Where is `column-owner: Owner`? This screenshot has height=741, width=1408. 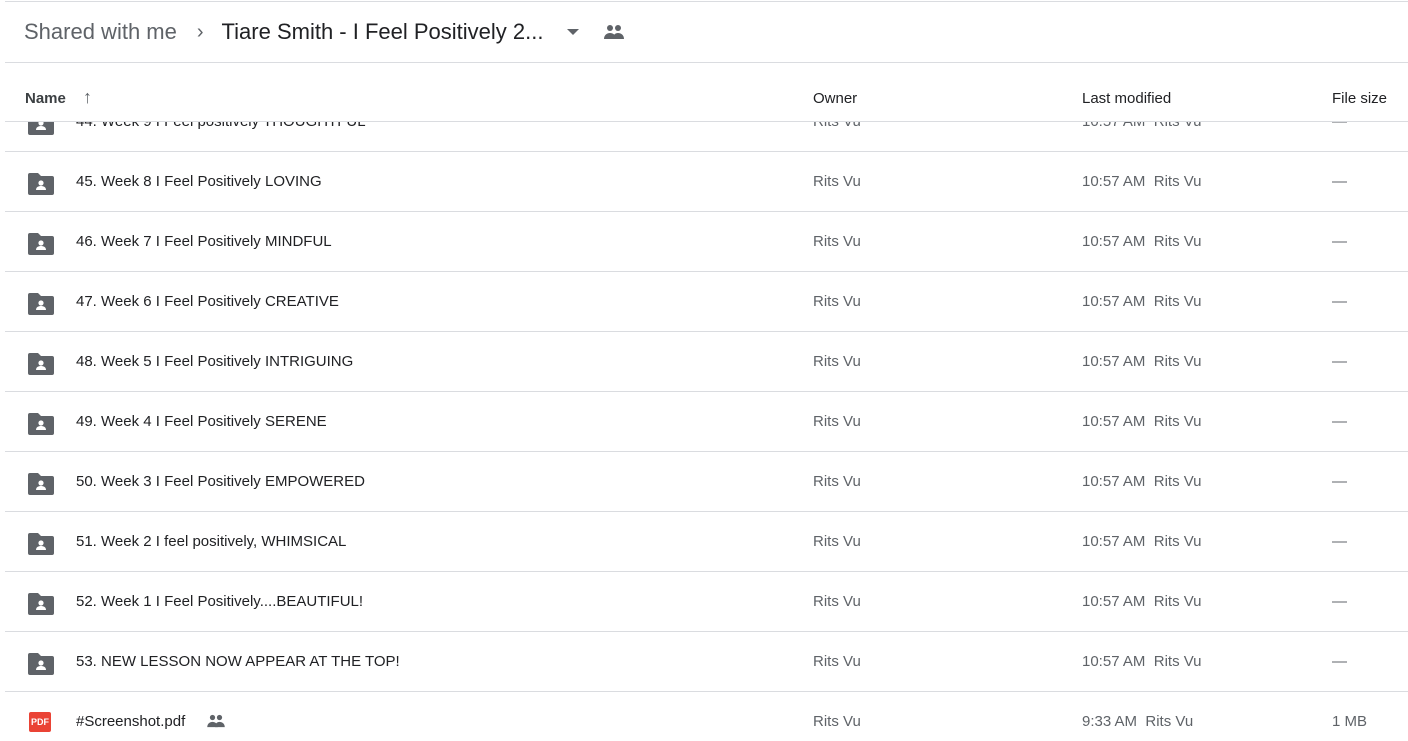
column-owner: Owner is located at coordinates (835, 98).